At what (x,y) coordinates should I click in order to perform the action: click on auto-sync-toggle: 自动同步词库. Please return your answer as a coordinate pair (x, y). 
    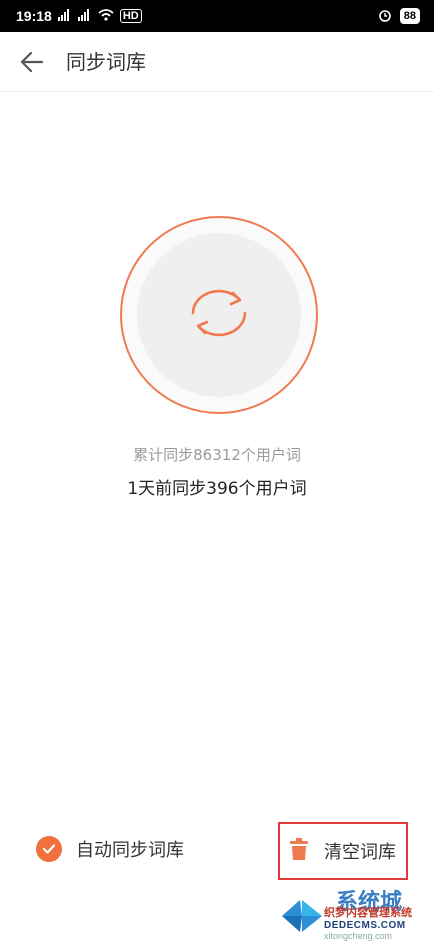
    Looking at the image, I should click on (110, 849).